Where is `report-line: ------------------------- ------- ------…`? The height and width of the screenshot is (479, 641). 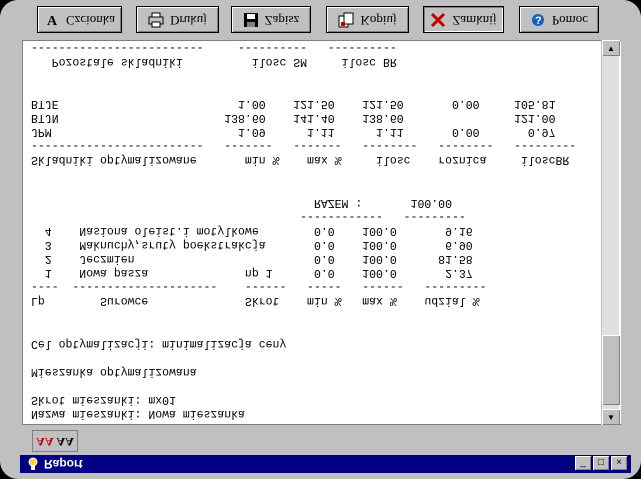 report-line: ------------------------- ------- ------… is located at coordinates (304, 146).